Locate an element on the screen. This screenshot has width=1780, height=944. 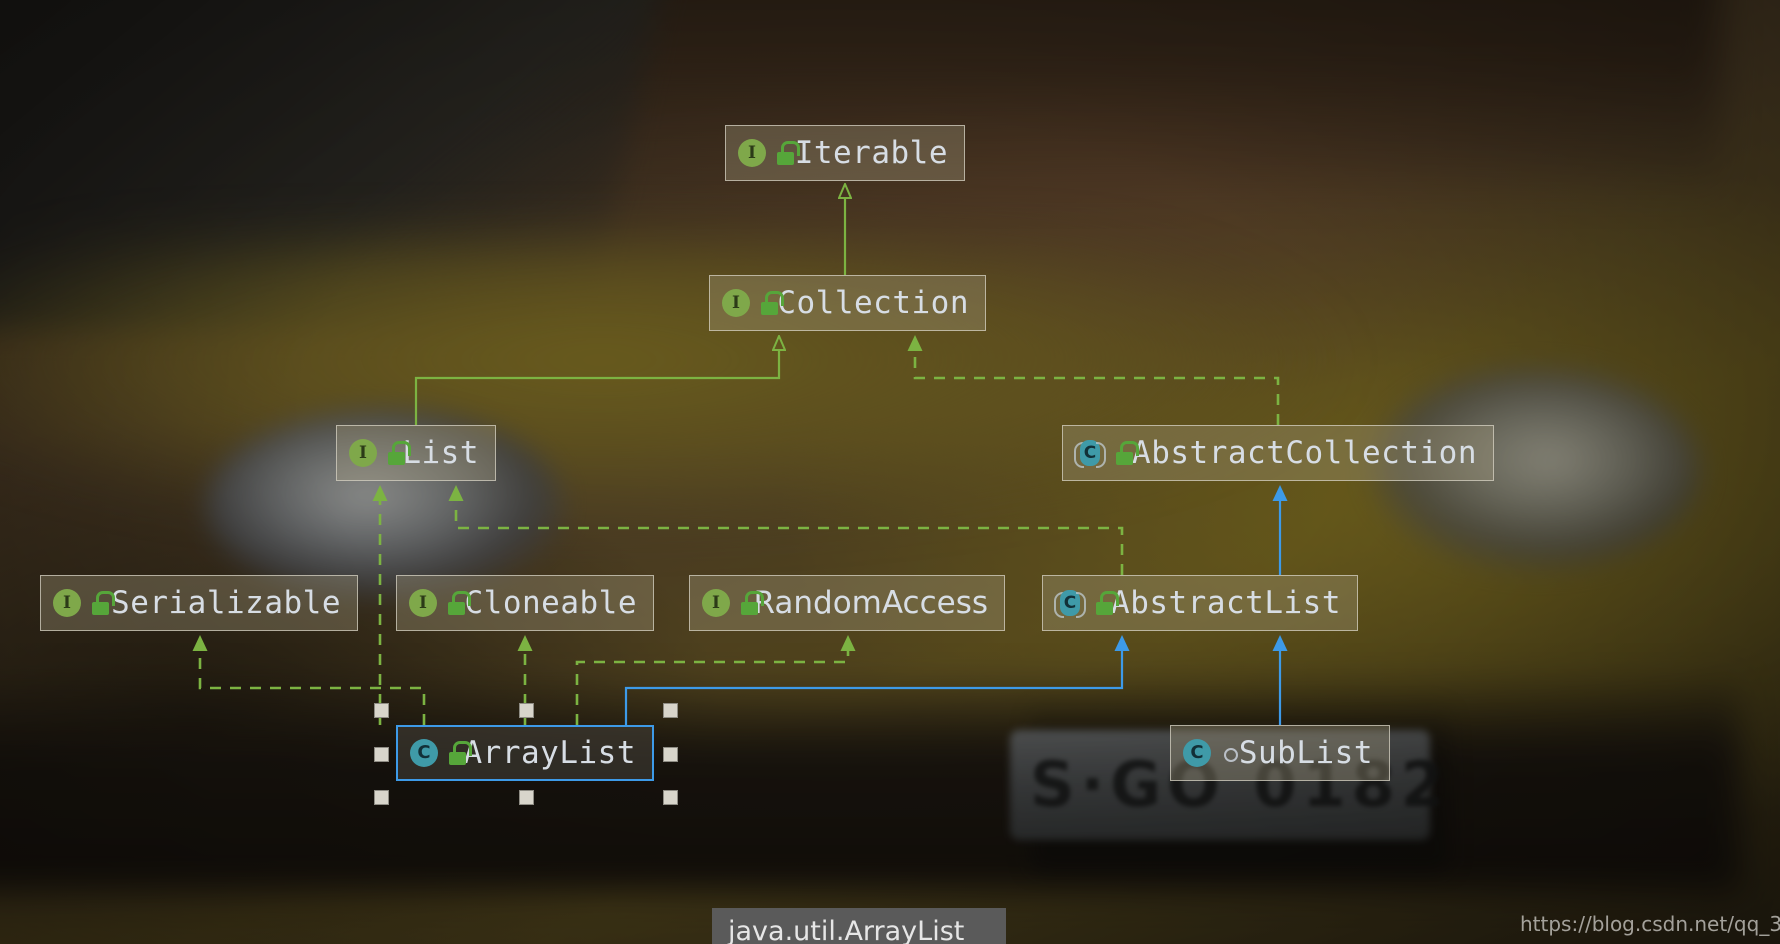
class-node-arraylist: ArrayList is located at coordinates (525, 753).